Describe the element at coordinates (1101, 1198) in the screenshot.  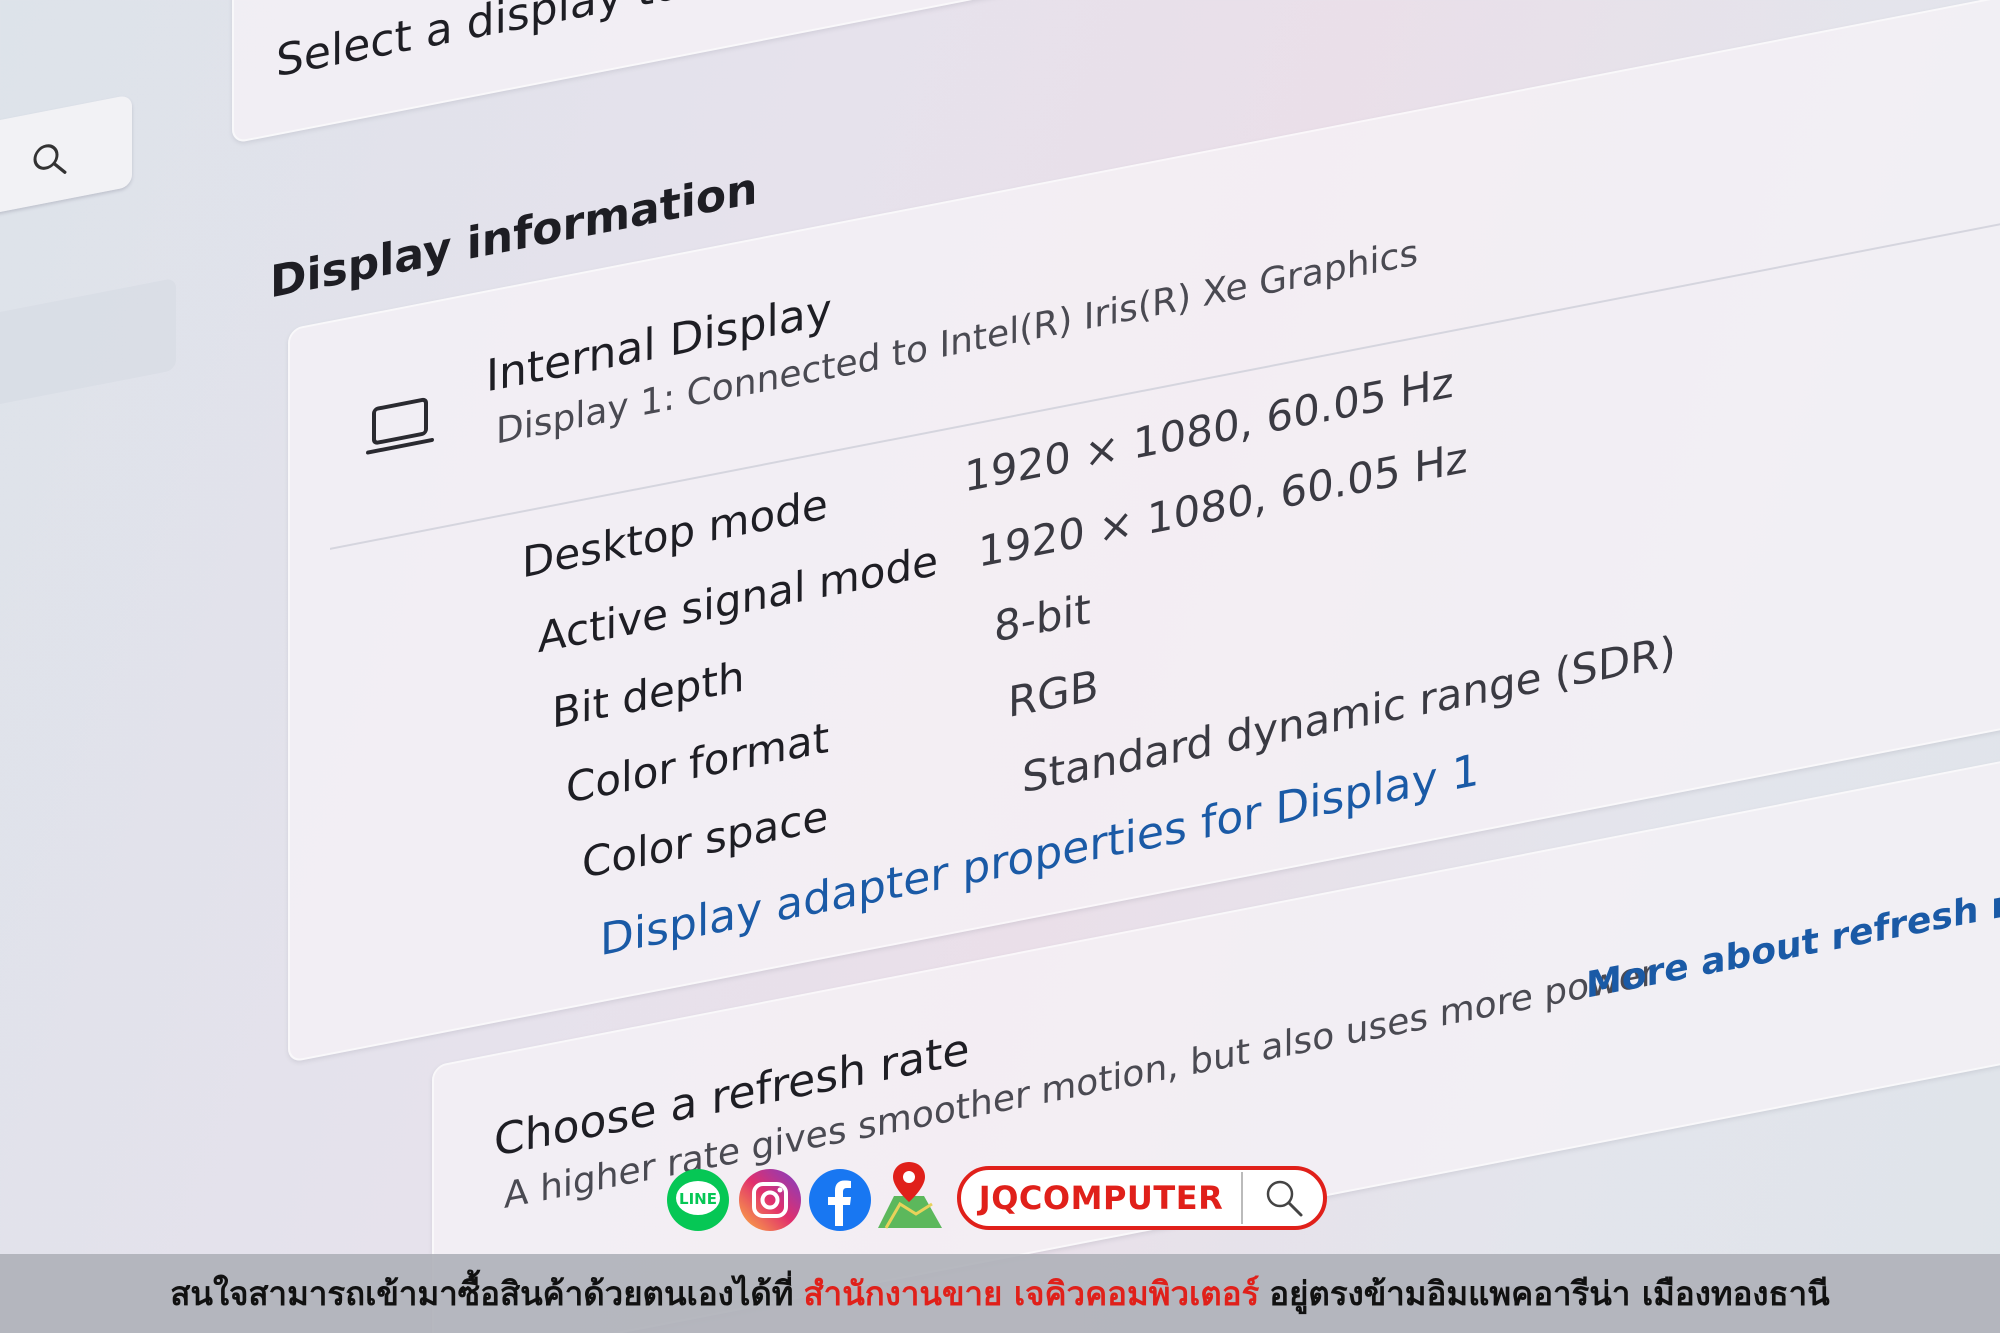
I see `brand-name: JQCOMPUTER` at that location.